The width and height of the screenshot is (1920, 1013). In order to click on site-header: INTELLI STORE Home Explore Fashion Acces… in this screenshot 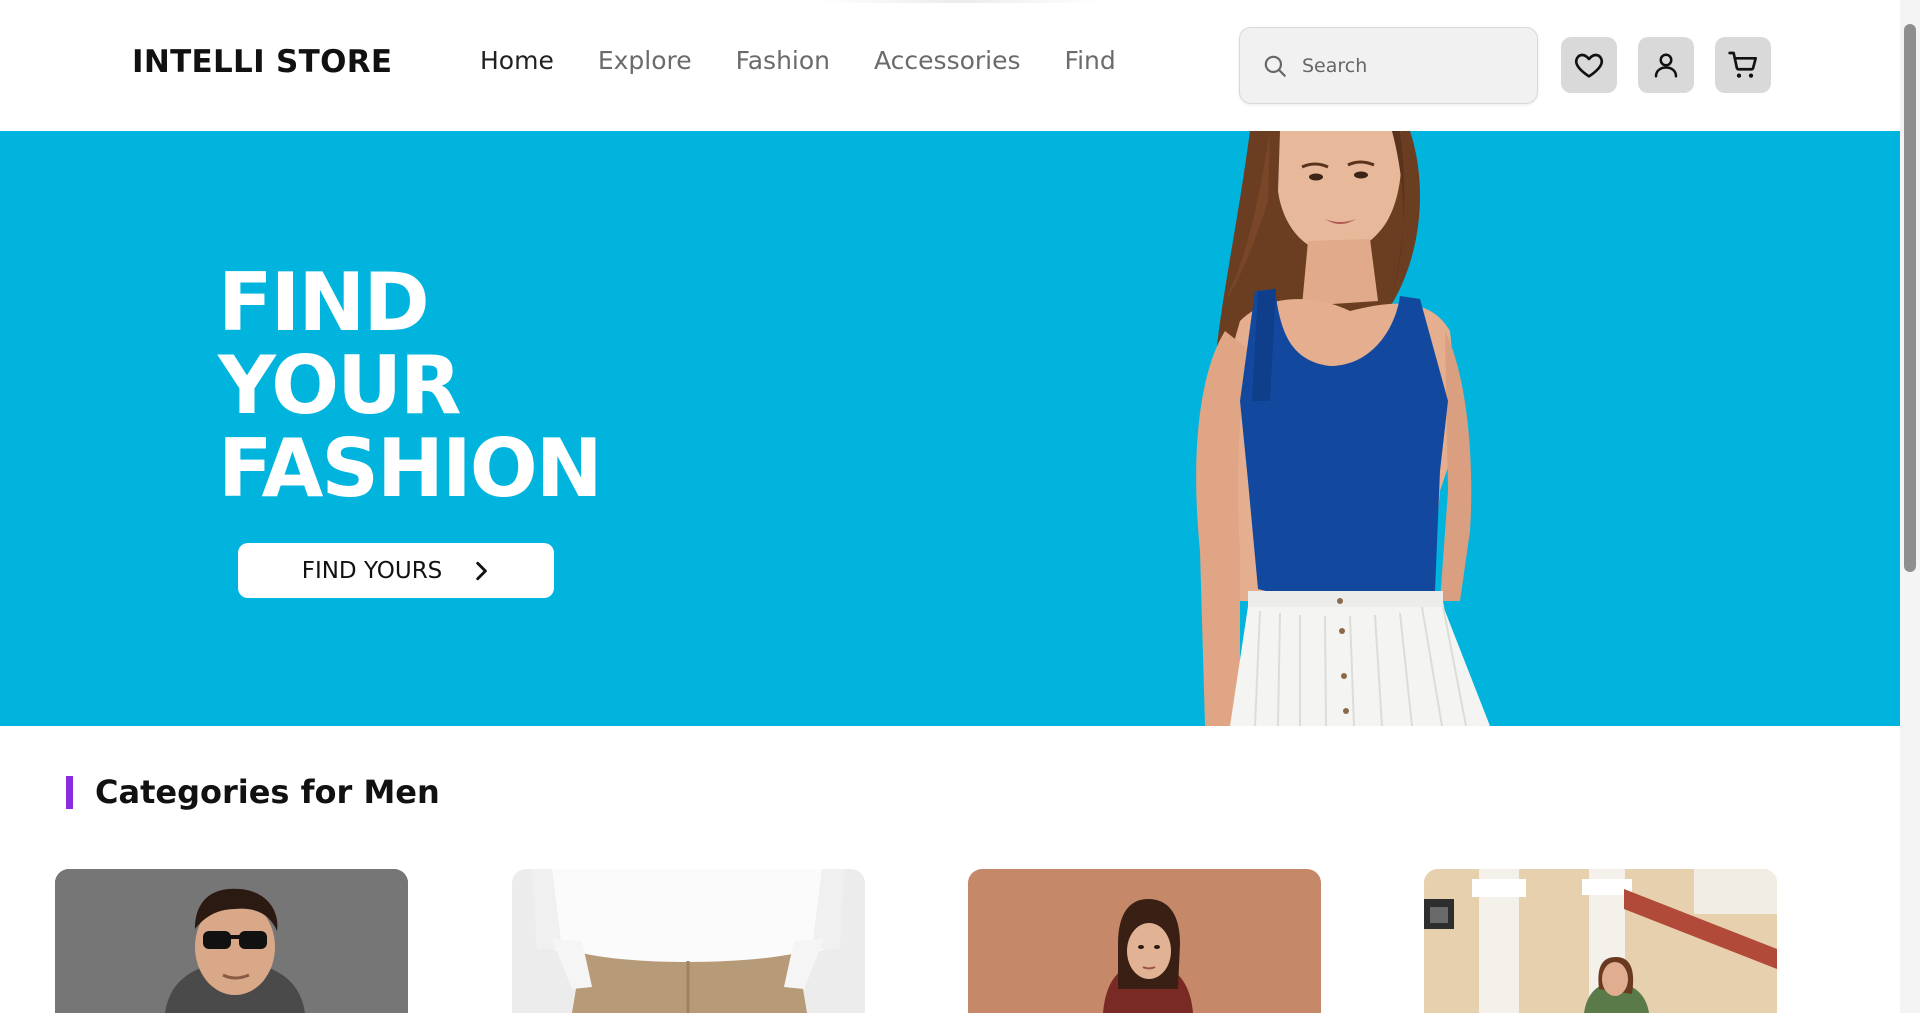, I will do `click(950, 65)`.